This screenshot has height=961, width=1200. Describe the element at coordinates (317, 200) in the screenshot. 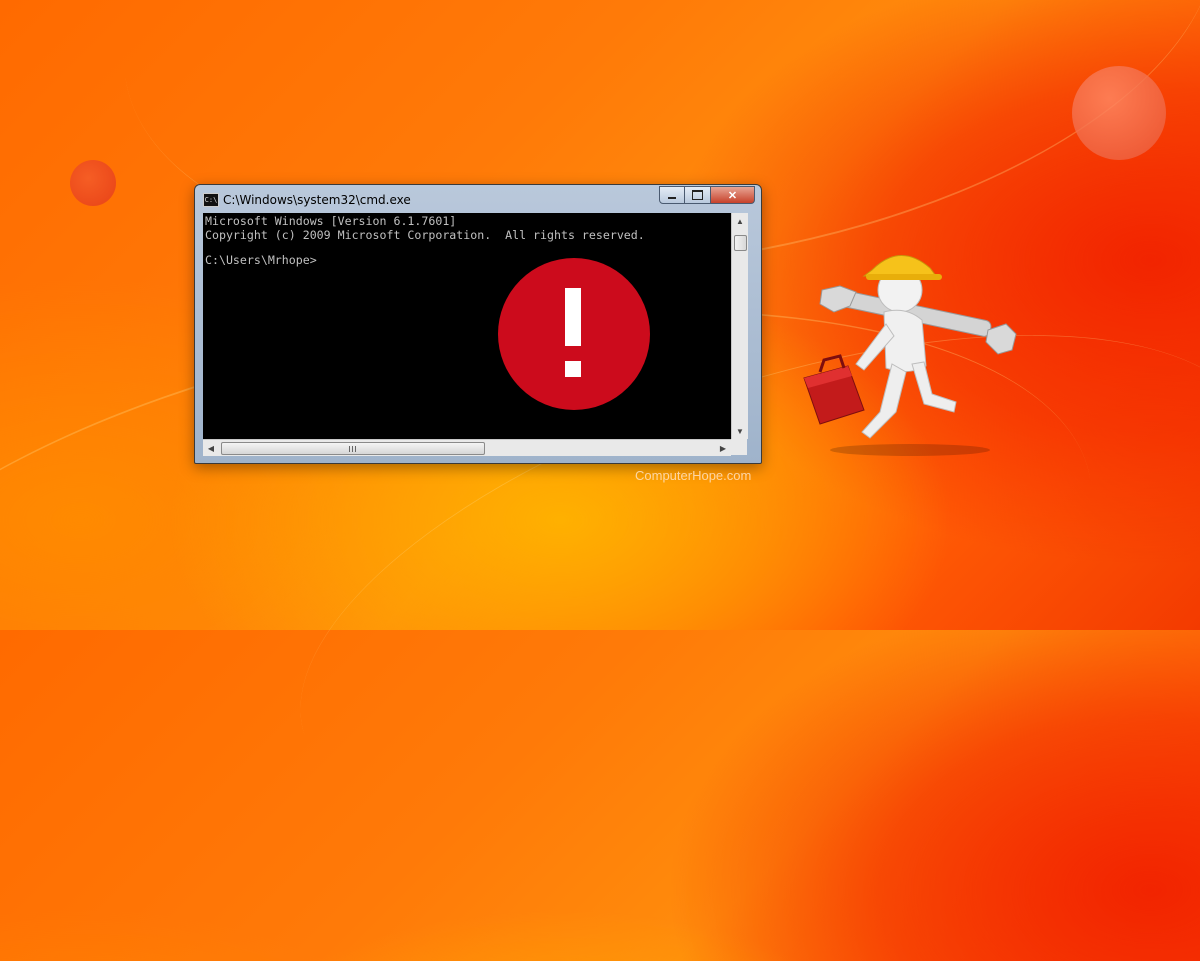

I see `window-title: C:\Windows\system32\cmd.exe` at that location.